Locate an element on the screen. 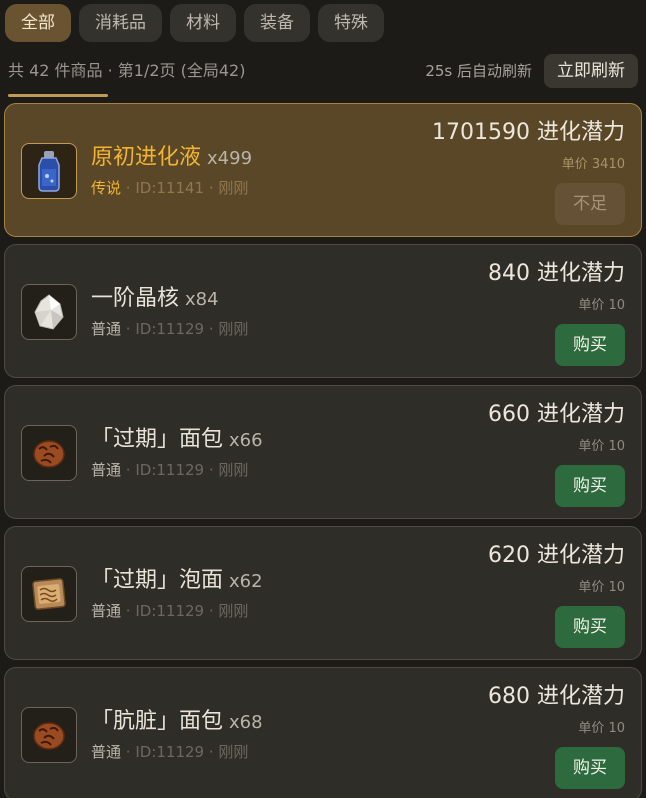  total-price: 620 进化潜力 is located at coordinates (556, 555).